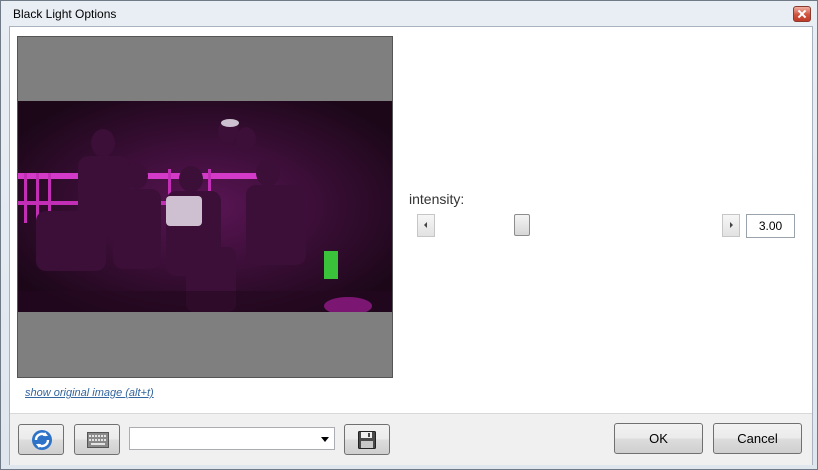  I want to click on refresh-button, so click(41, 439).